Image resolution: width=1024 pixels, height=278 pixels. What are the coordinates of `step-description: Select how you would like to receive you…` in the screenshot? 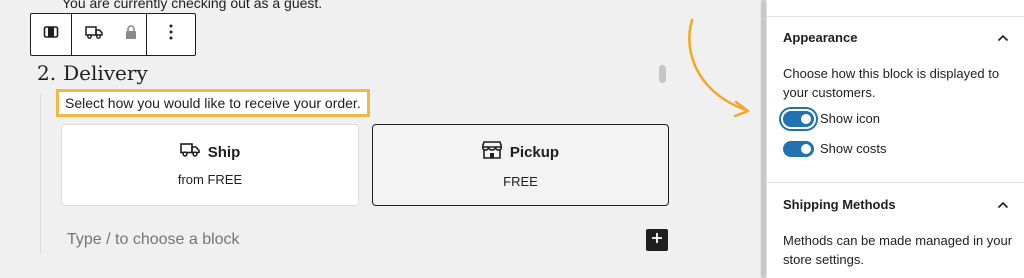 It's located at (213, 103).